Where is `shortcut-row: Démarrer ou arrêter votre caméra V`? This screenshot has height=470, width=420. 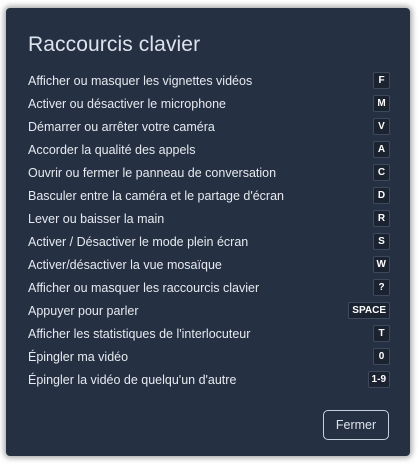 shortcut-row: Démarrer ou arrêter votre caméra V is located at coordinates (209, 126).